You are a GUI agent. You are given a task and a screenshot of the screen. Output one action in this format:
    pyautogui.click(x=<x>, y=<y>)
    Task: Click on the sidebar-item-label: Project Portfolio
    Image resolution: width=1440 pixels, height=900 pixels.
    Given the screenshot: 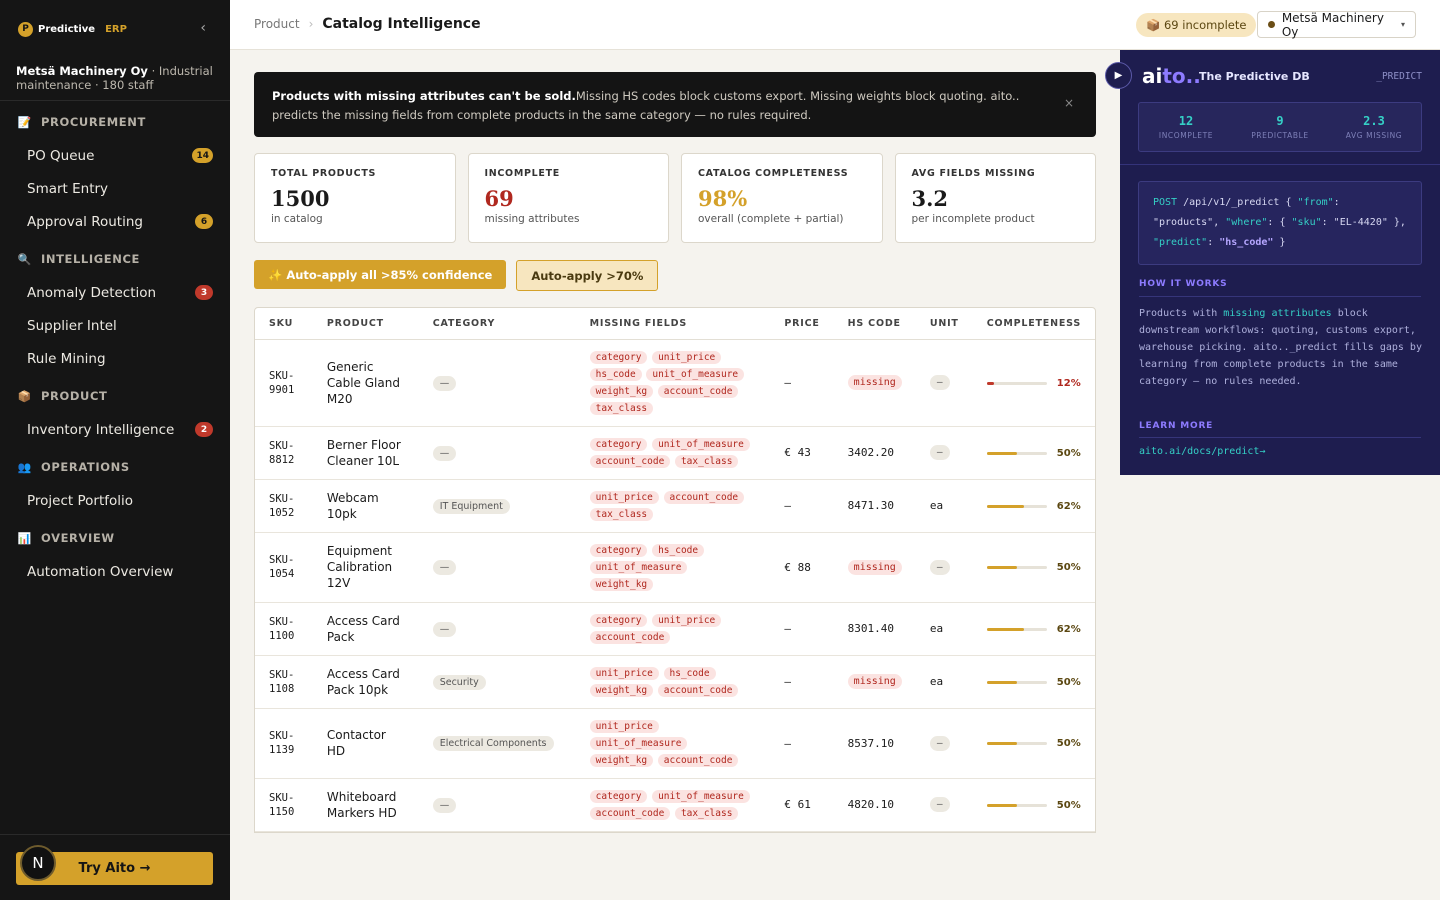 What is the action you would take?
    pyautogui.click(x=80, y=500)
    